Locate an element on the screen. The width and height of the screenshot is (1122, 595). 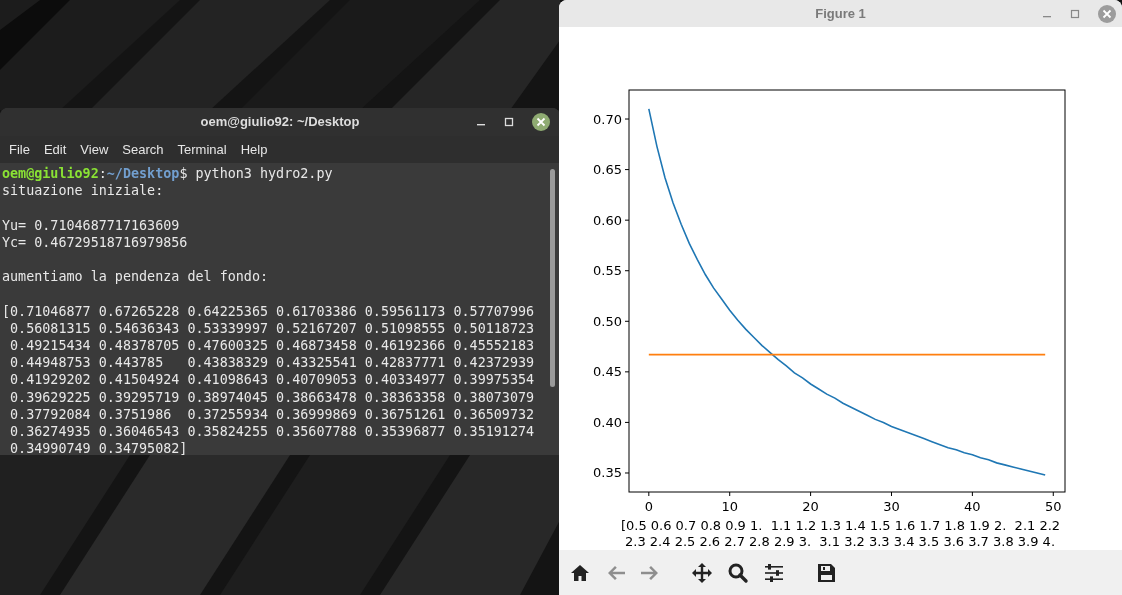
output-line: 0.56081315 0.54636343 0.53339997 0.52167207 0.51098555 0.50118723 is located at coordinates (272, 328).